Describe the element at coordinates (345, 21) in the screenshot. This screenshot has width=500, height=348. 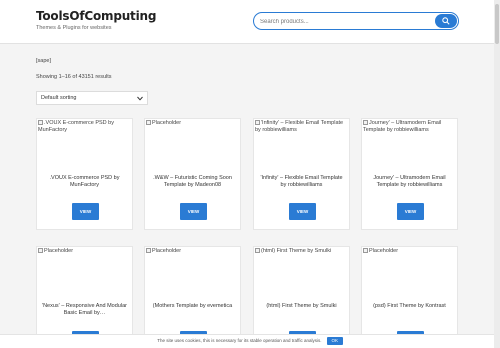
I see `search-input` at that location.